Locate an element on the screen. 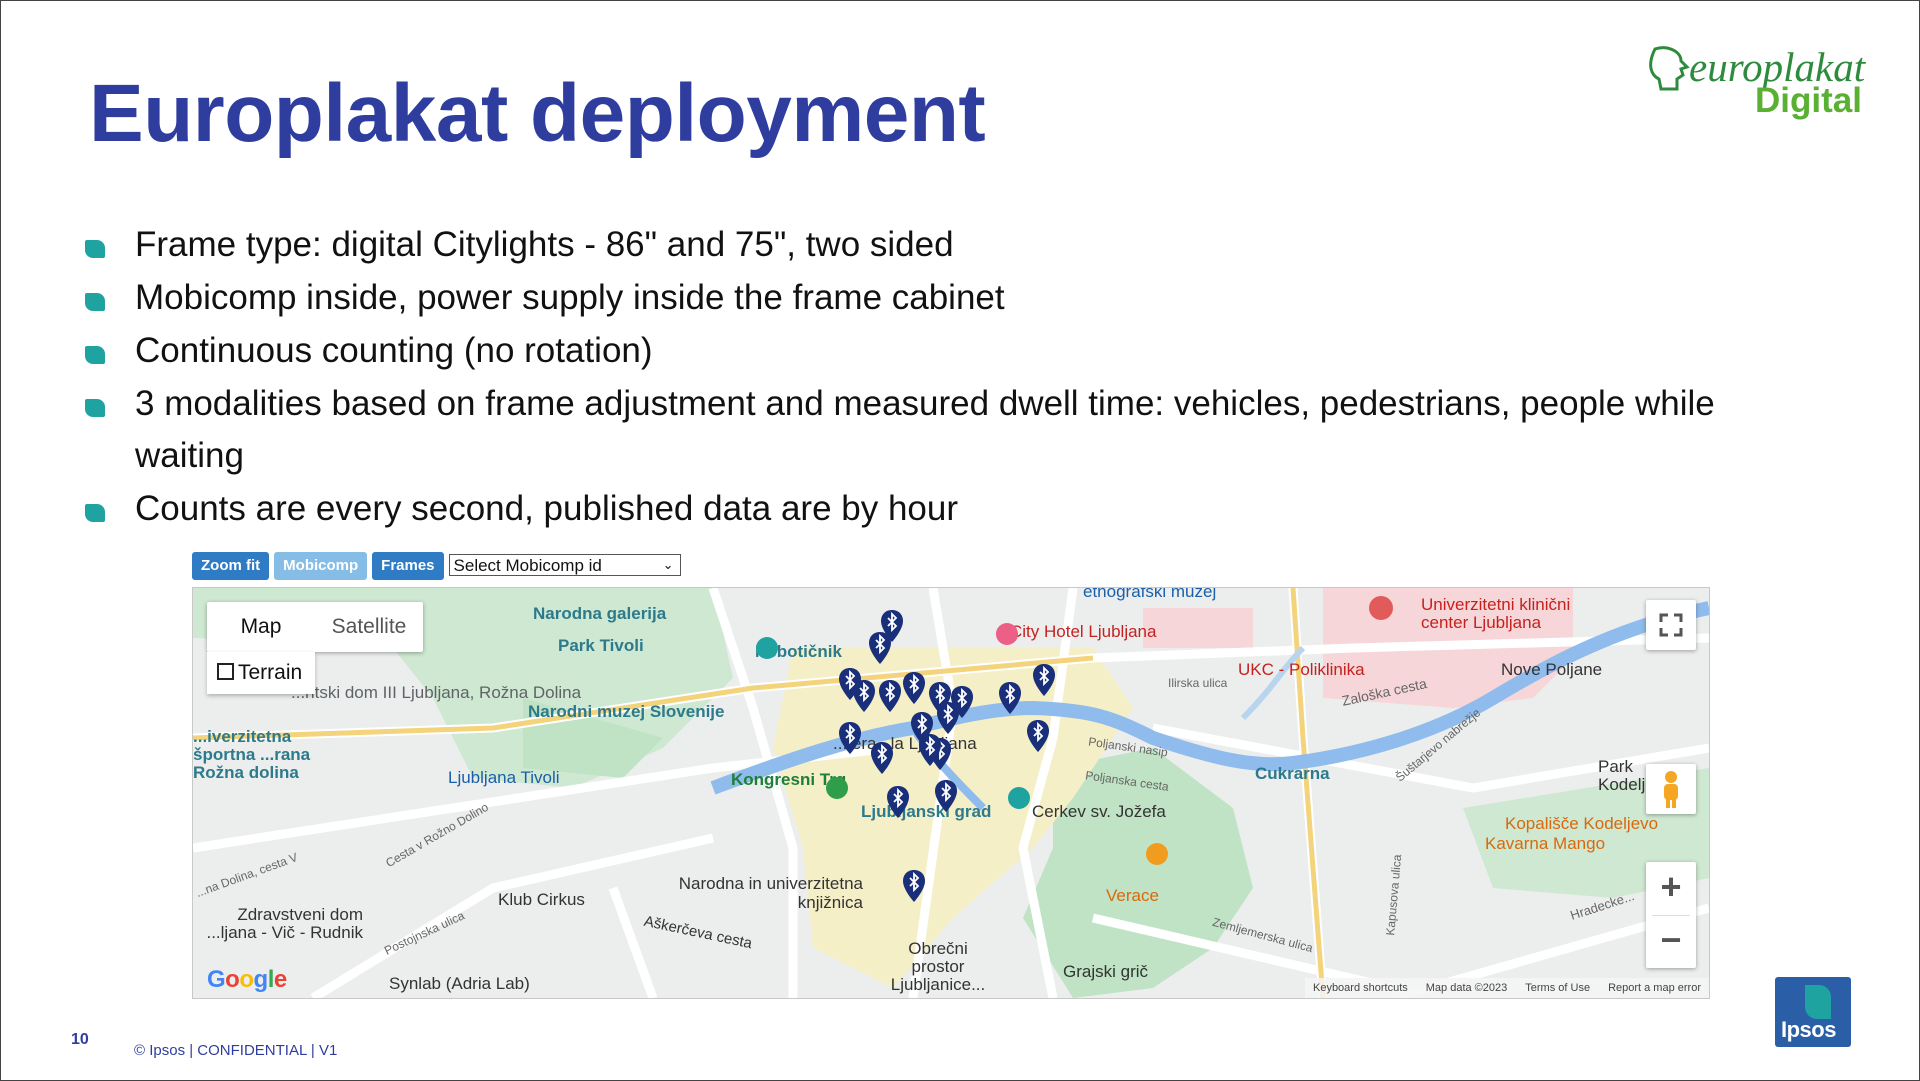 This screenshot has width=1920, height=1081. map-label: Narodna galerija is located at coordinates (600, 613).